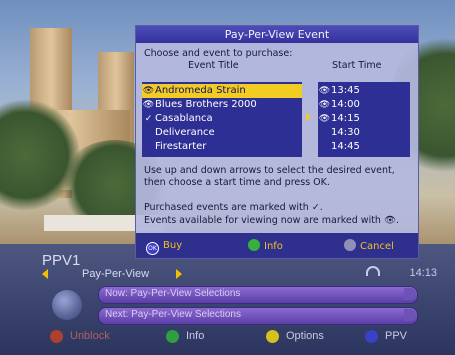 The image size is (455, 355). Describe the element at coordinates (61, 260) in the screenshot. I see `channel-name: PPV1` at that location.